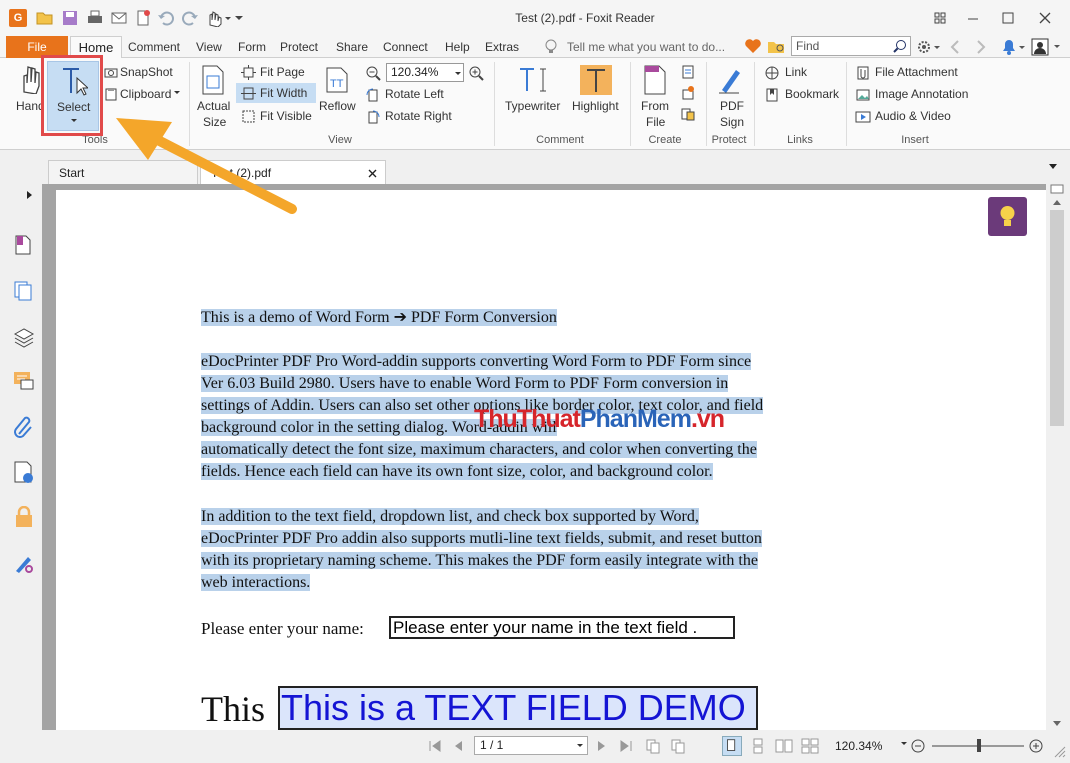 Image resolution: width=1070 pixels, height=763 pixels. I want to click on continuous-page-icon, so click(758, 746).